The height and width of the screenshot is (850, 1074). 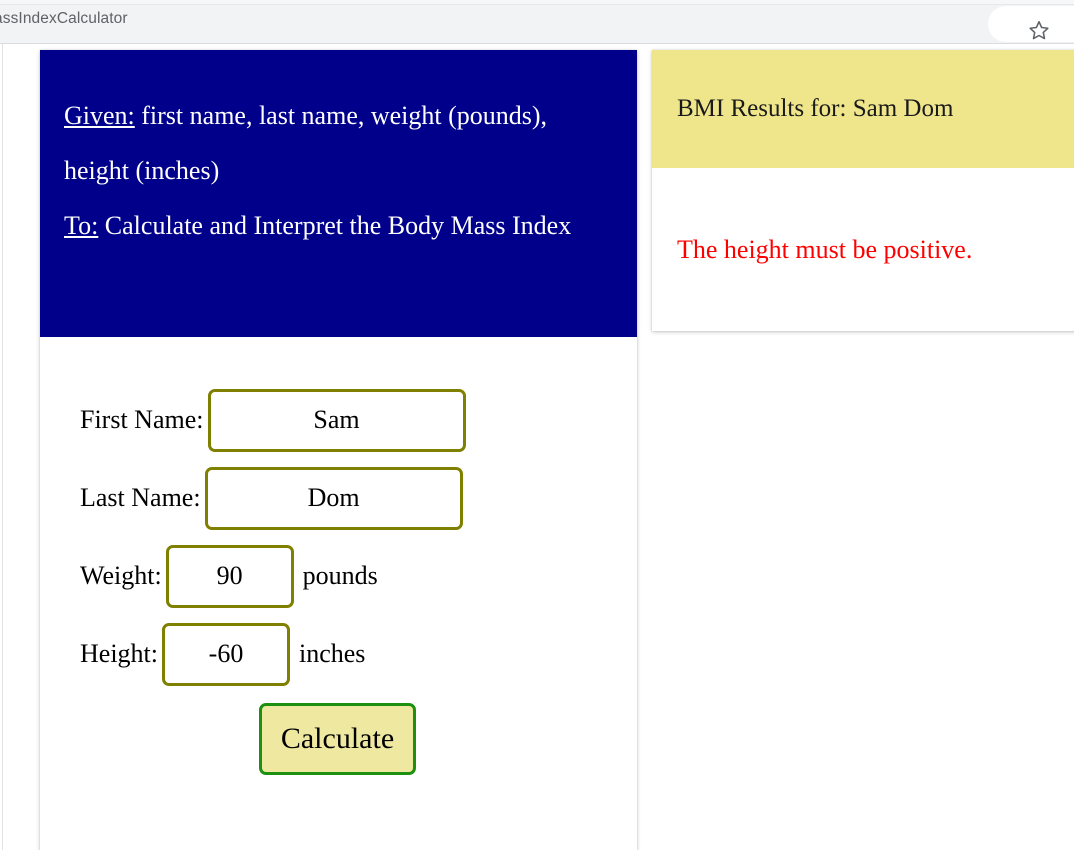 What do you see at coordinates (332, 653) in the screenshot?
I see `height-unit-label: inches` at bounding box center [332, 653].